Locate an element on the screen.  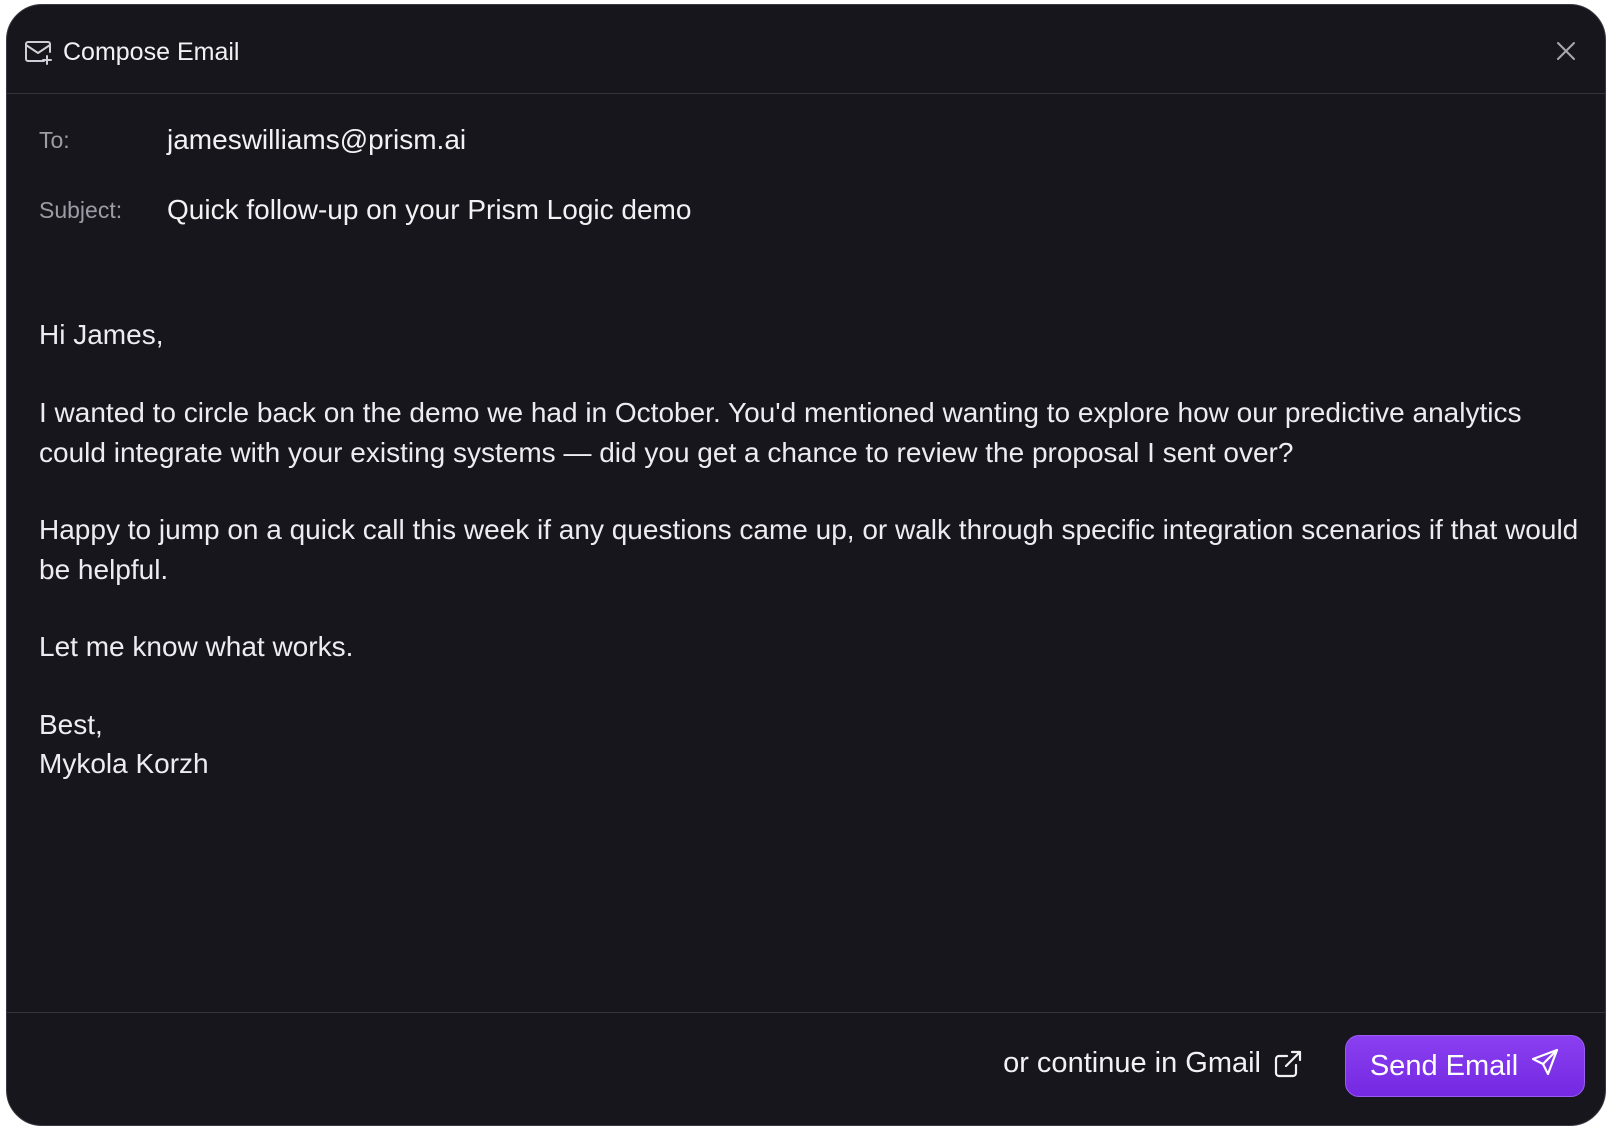
body-paragraph-3: Let me know what works. is located at coordinates (196, 646).